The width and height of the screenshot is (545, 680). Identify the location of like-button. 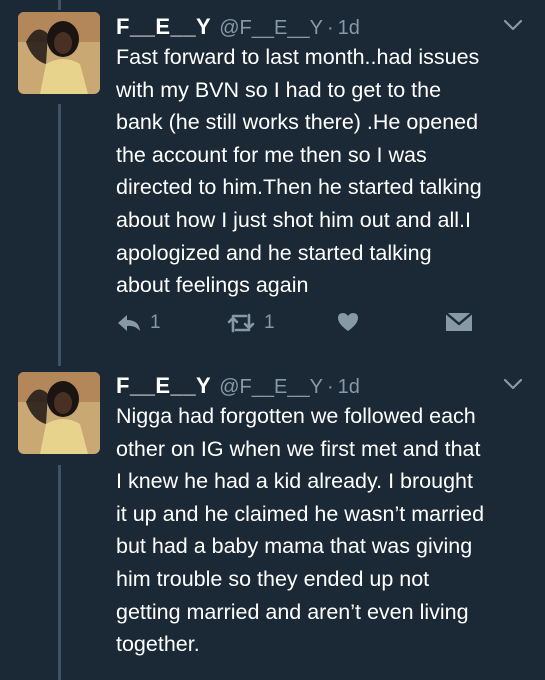
(348, 322).